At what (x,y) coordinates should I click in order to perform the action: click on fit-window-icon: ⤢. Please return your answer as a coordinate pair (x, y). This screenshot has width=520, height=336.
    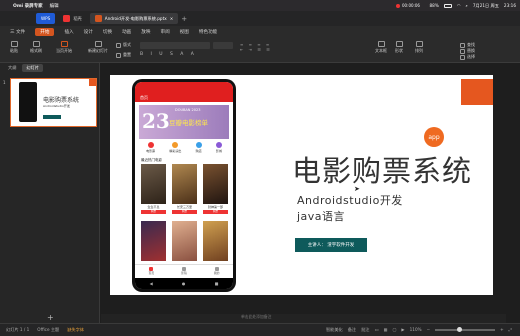
    Looking at the image, I should click on (510, 329).